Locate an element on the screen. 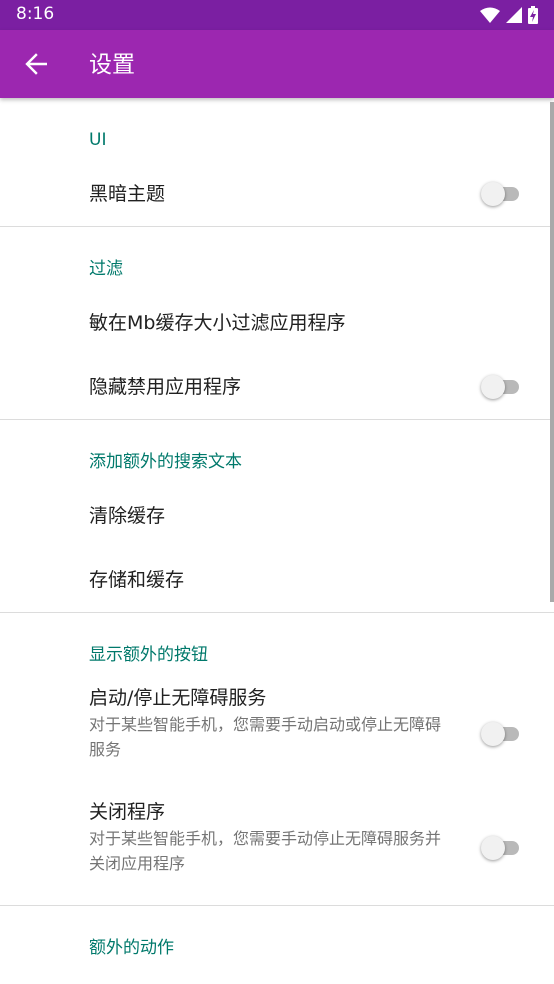 The image size is (554, 984). arrow-back-icon is located at coordinates (36, 64).